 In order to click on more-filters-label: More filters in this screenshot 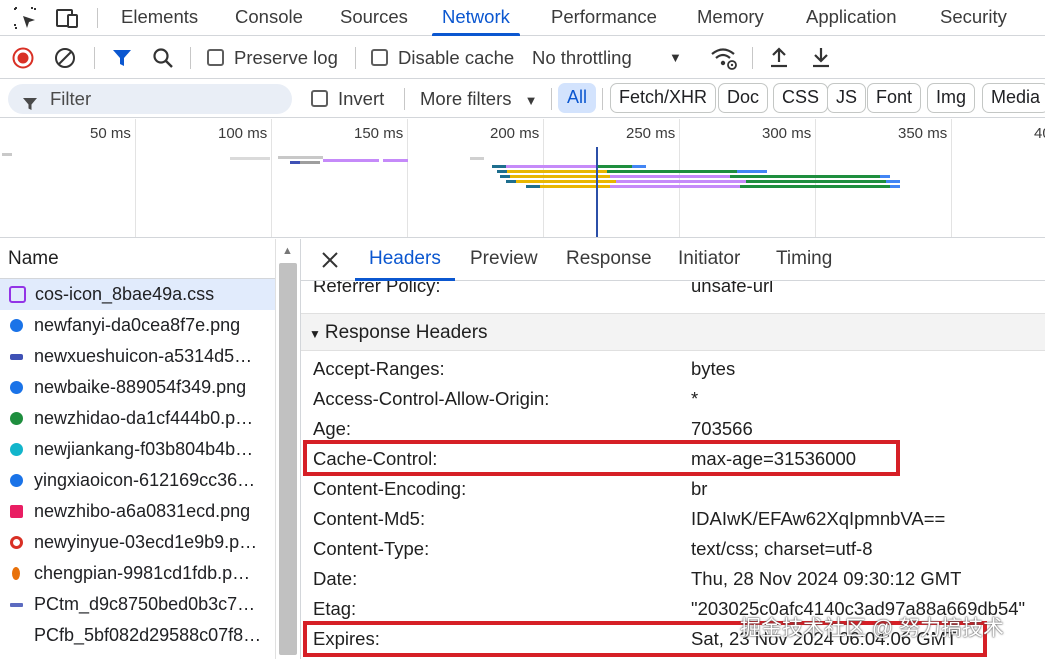, I will do `click(466, 98)`.